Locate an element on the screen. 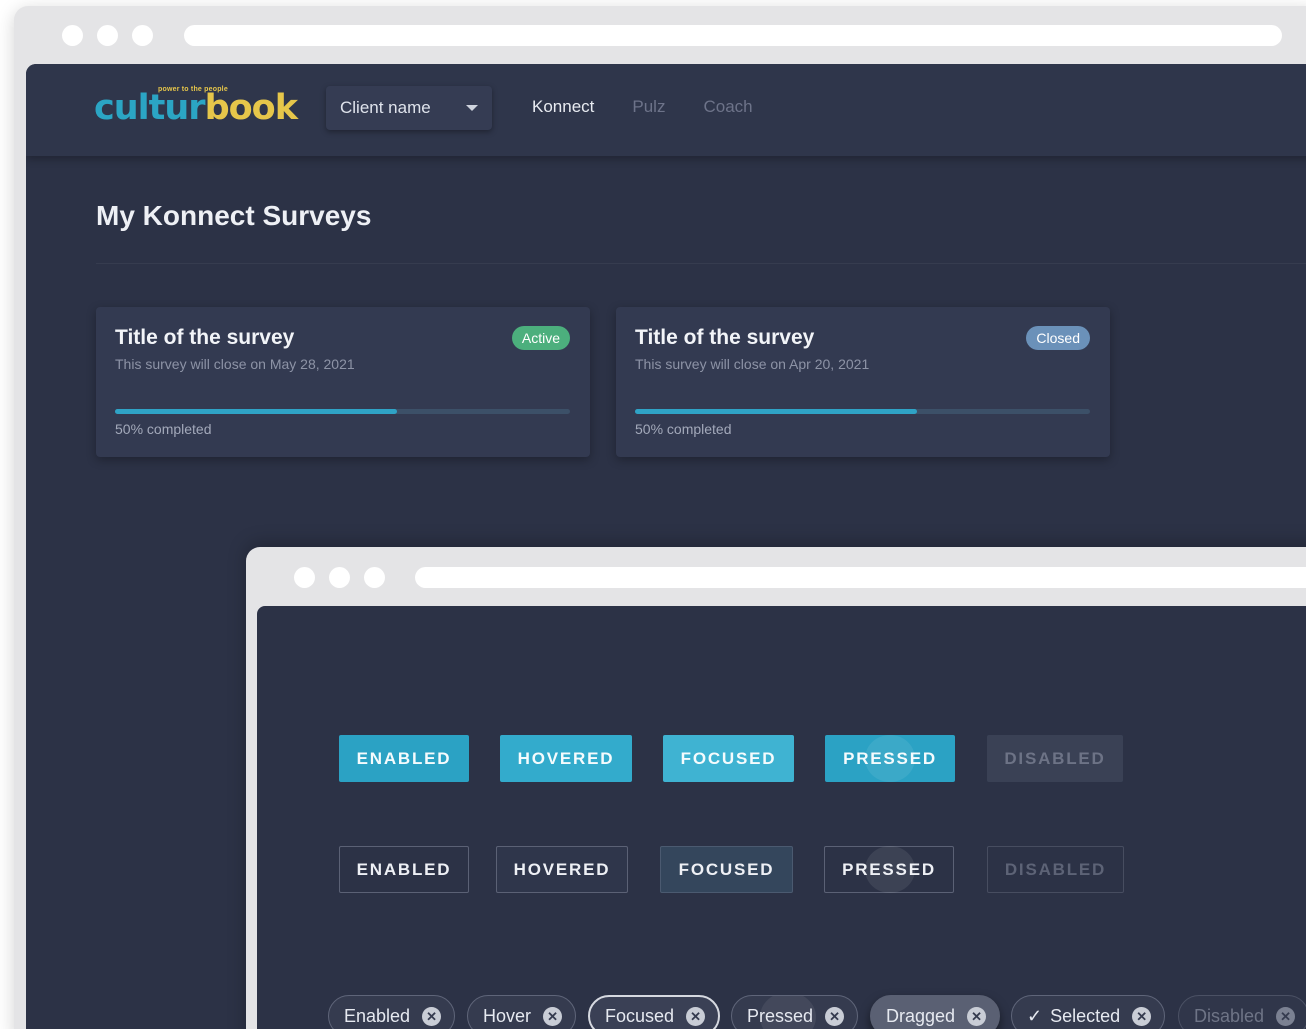 The width and height of the screenshot is (1306, 1029). nav-item-konnect: Konnect is located at coordinates (563, 107).